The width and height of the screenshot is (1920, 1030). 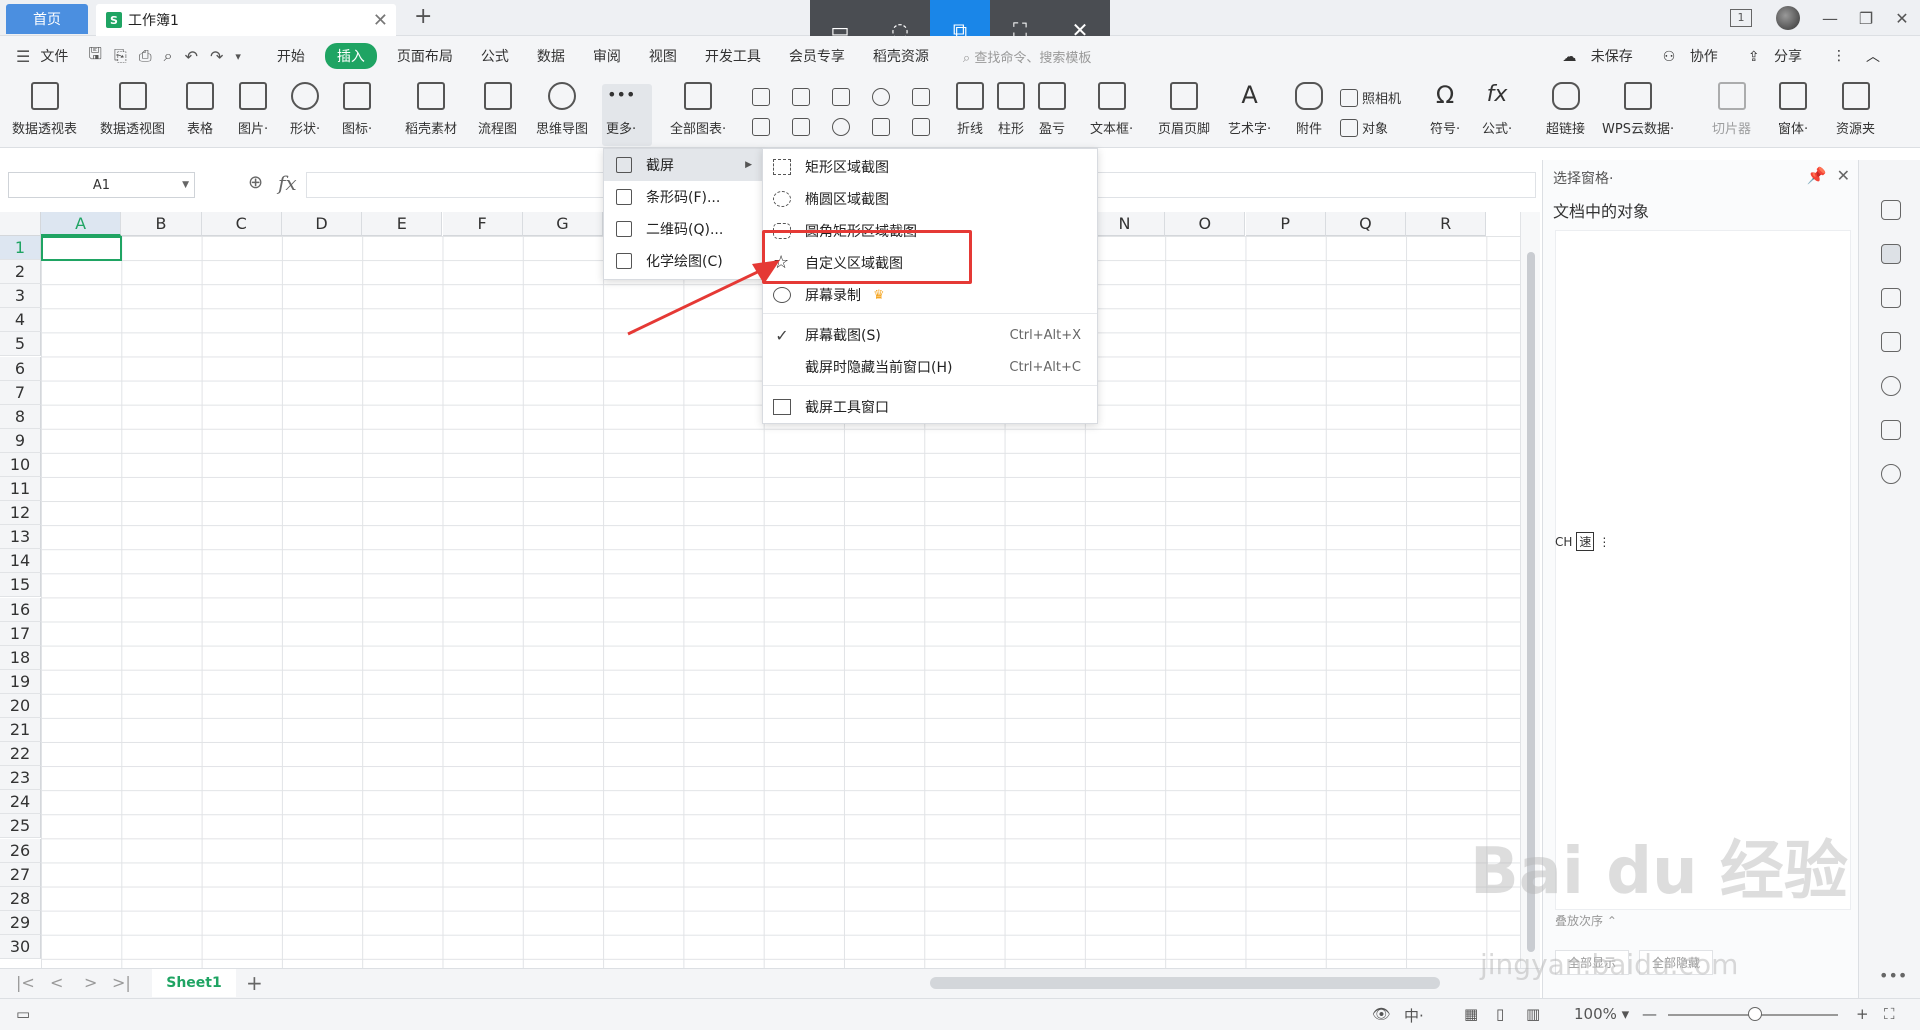 I want to click on share-button: ⇪ 分享, so click(x=1780, y=56).